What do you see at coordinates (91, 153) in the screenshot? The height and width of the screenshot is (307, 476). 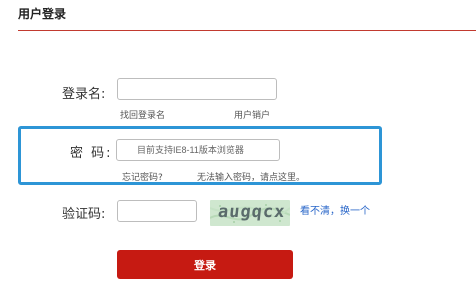 I see `password-label: 密 码:` at bounding box center [91, 153].